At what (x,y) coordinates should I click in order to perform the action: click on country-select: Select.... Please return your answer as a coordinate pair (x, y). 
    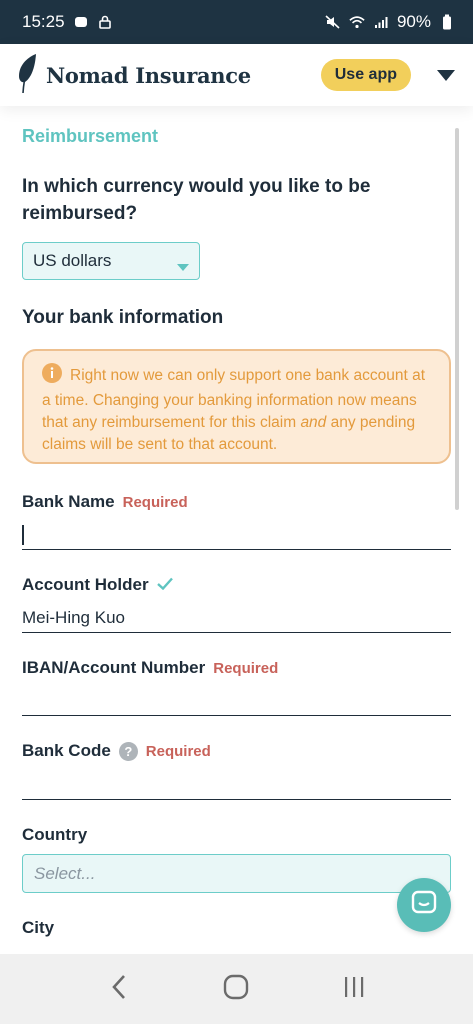
    Looking at the image, I should click on (236, 873).